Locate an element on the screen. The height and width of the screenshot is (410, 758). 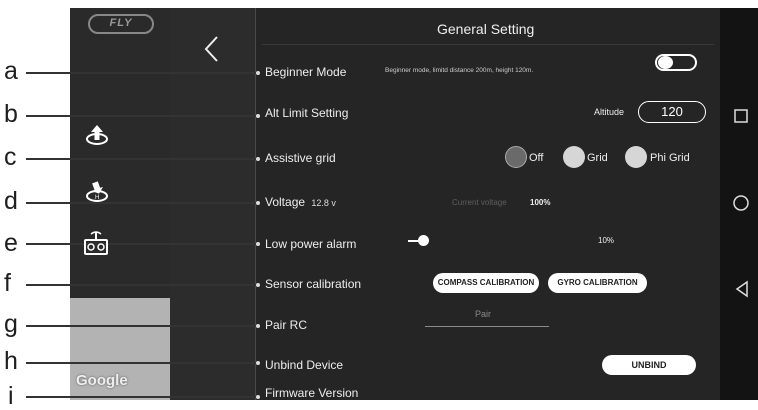
altitude-input: 120 is located at coordinates (672, 112).